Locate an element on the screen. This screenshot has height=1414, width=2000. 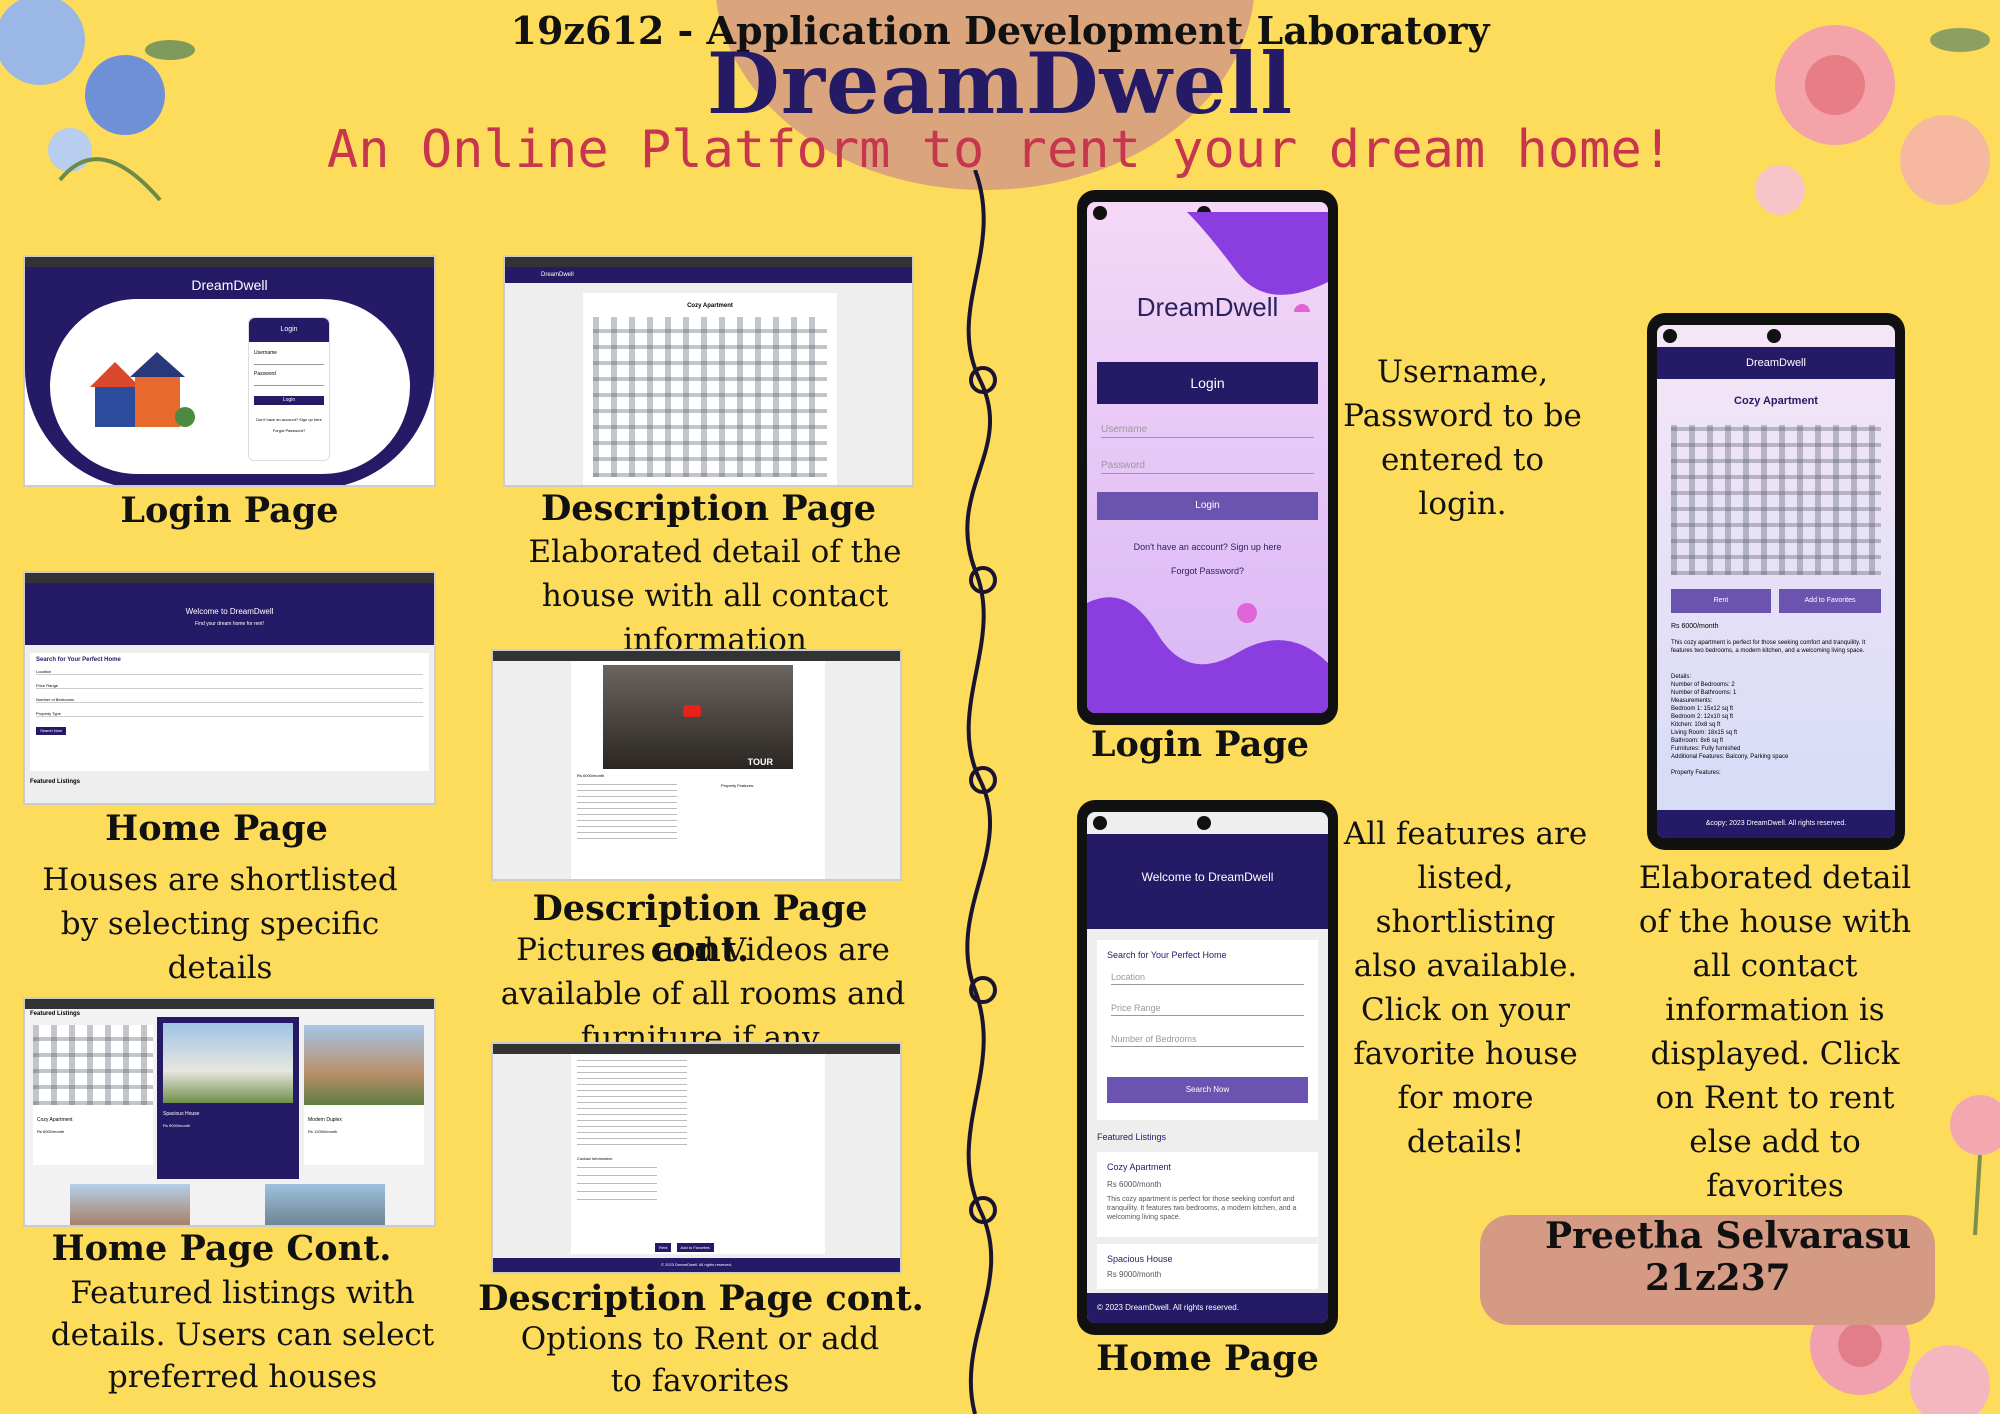
web-login-password-input is located at coordinates (289, 381).